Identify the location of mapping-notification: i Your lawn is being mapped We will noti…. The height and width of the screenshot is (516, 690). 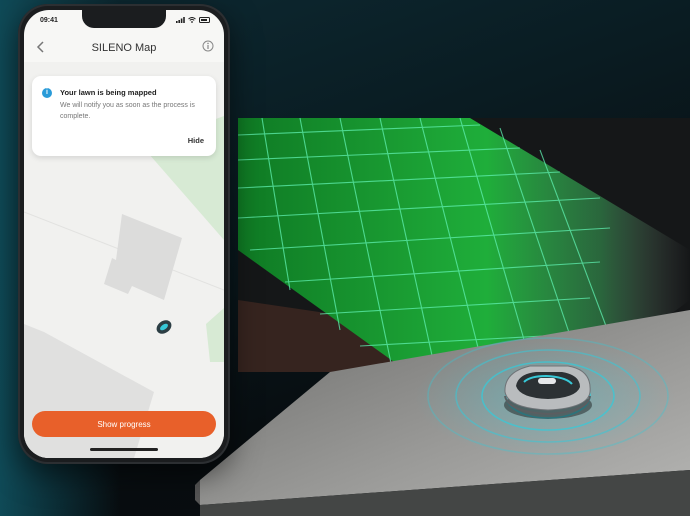
(124, 116).